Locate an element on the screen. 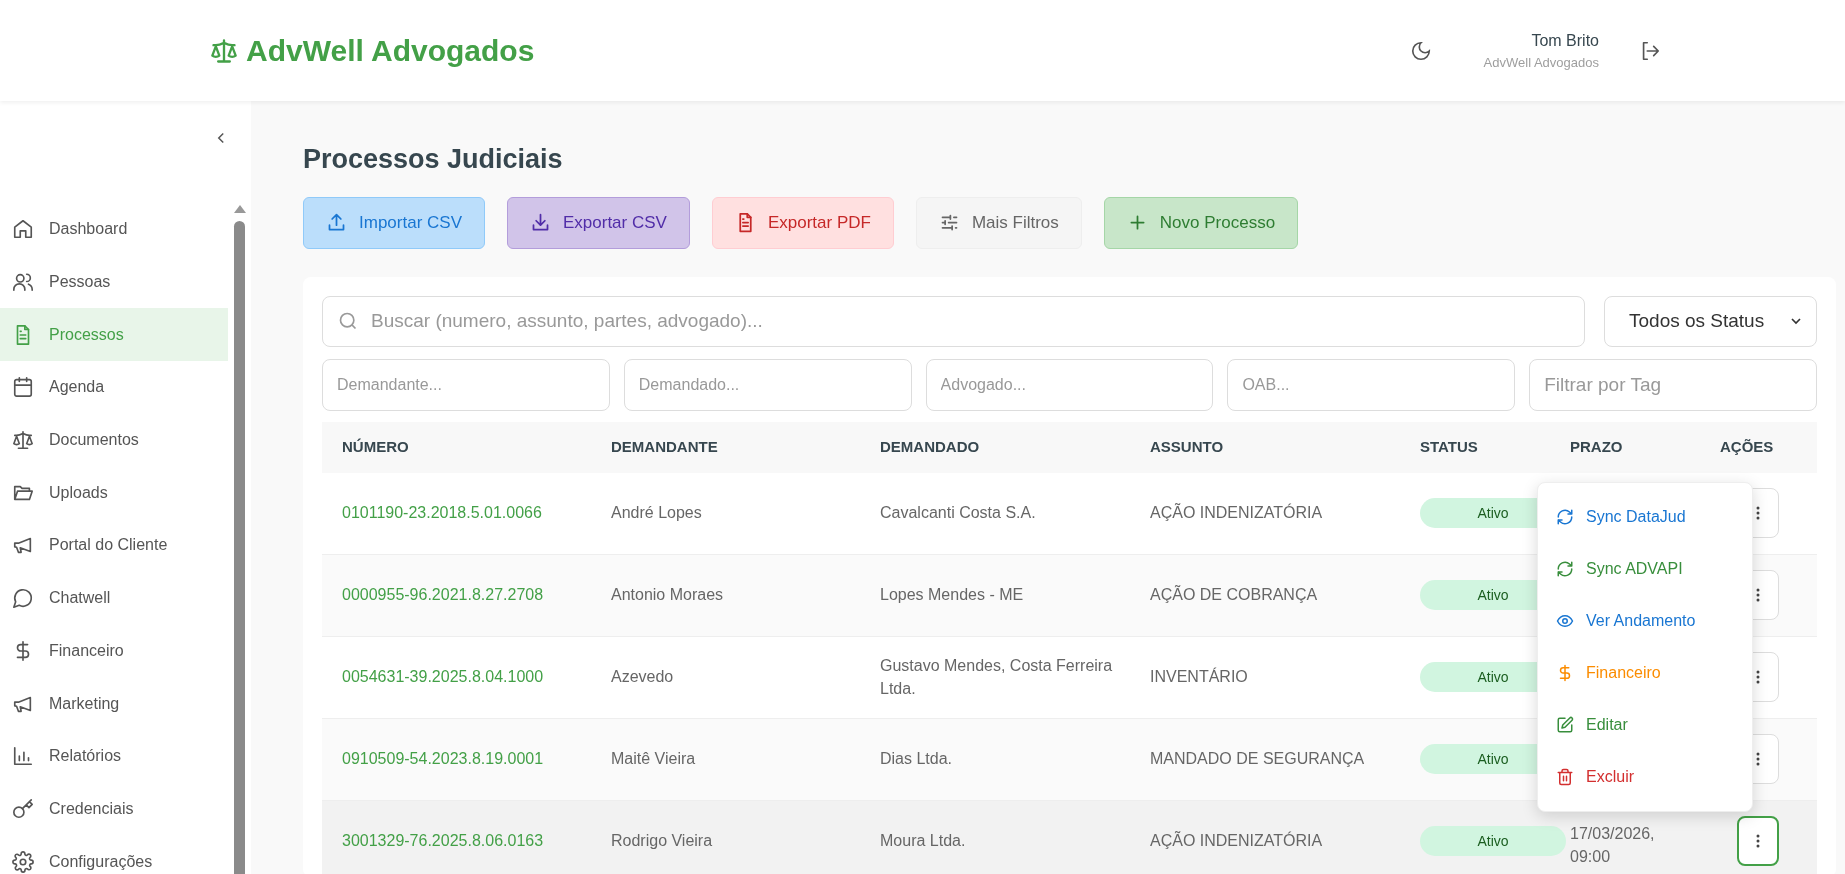 The height and width of the screenshot is (874, 1845). table-cell-text: MANDADO DE SEGURANÇA is located at coordinates (1258, 759).